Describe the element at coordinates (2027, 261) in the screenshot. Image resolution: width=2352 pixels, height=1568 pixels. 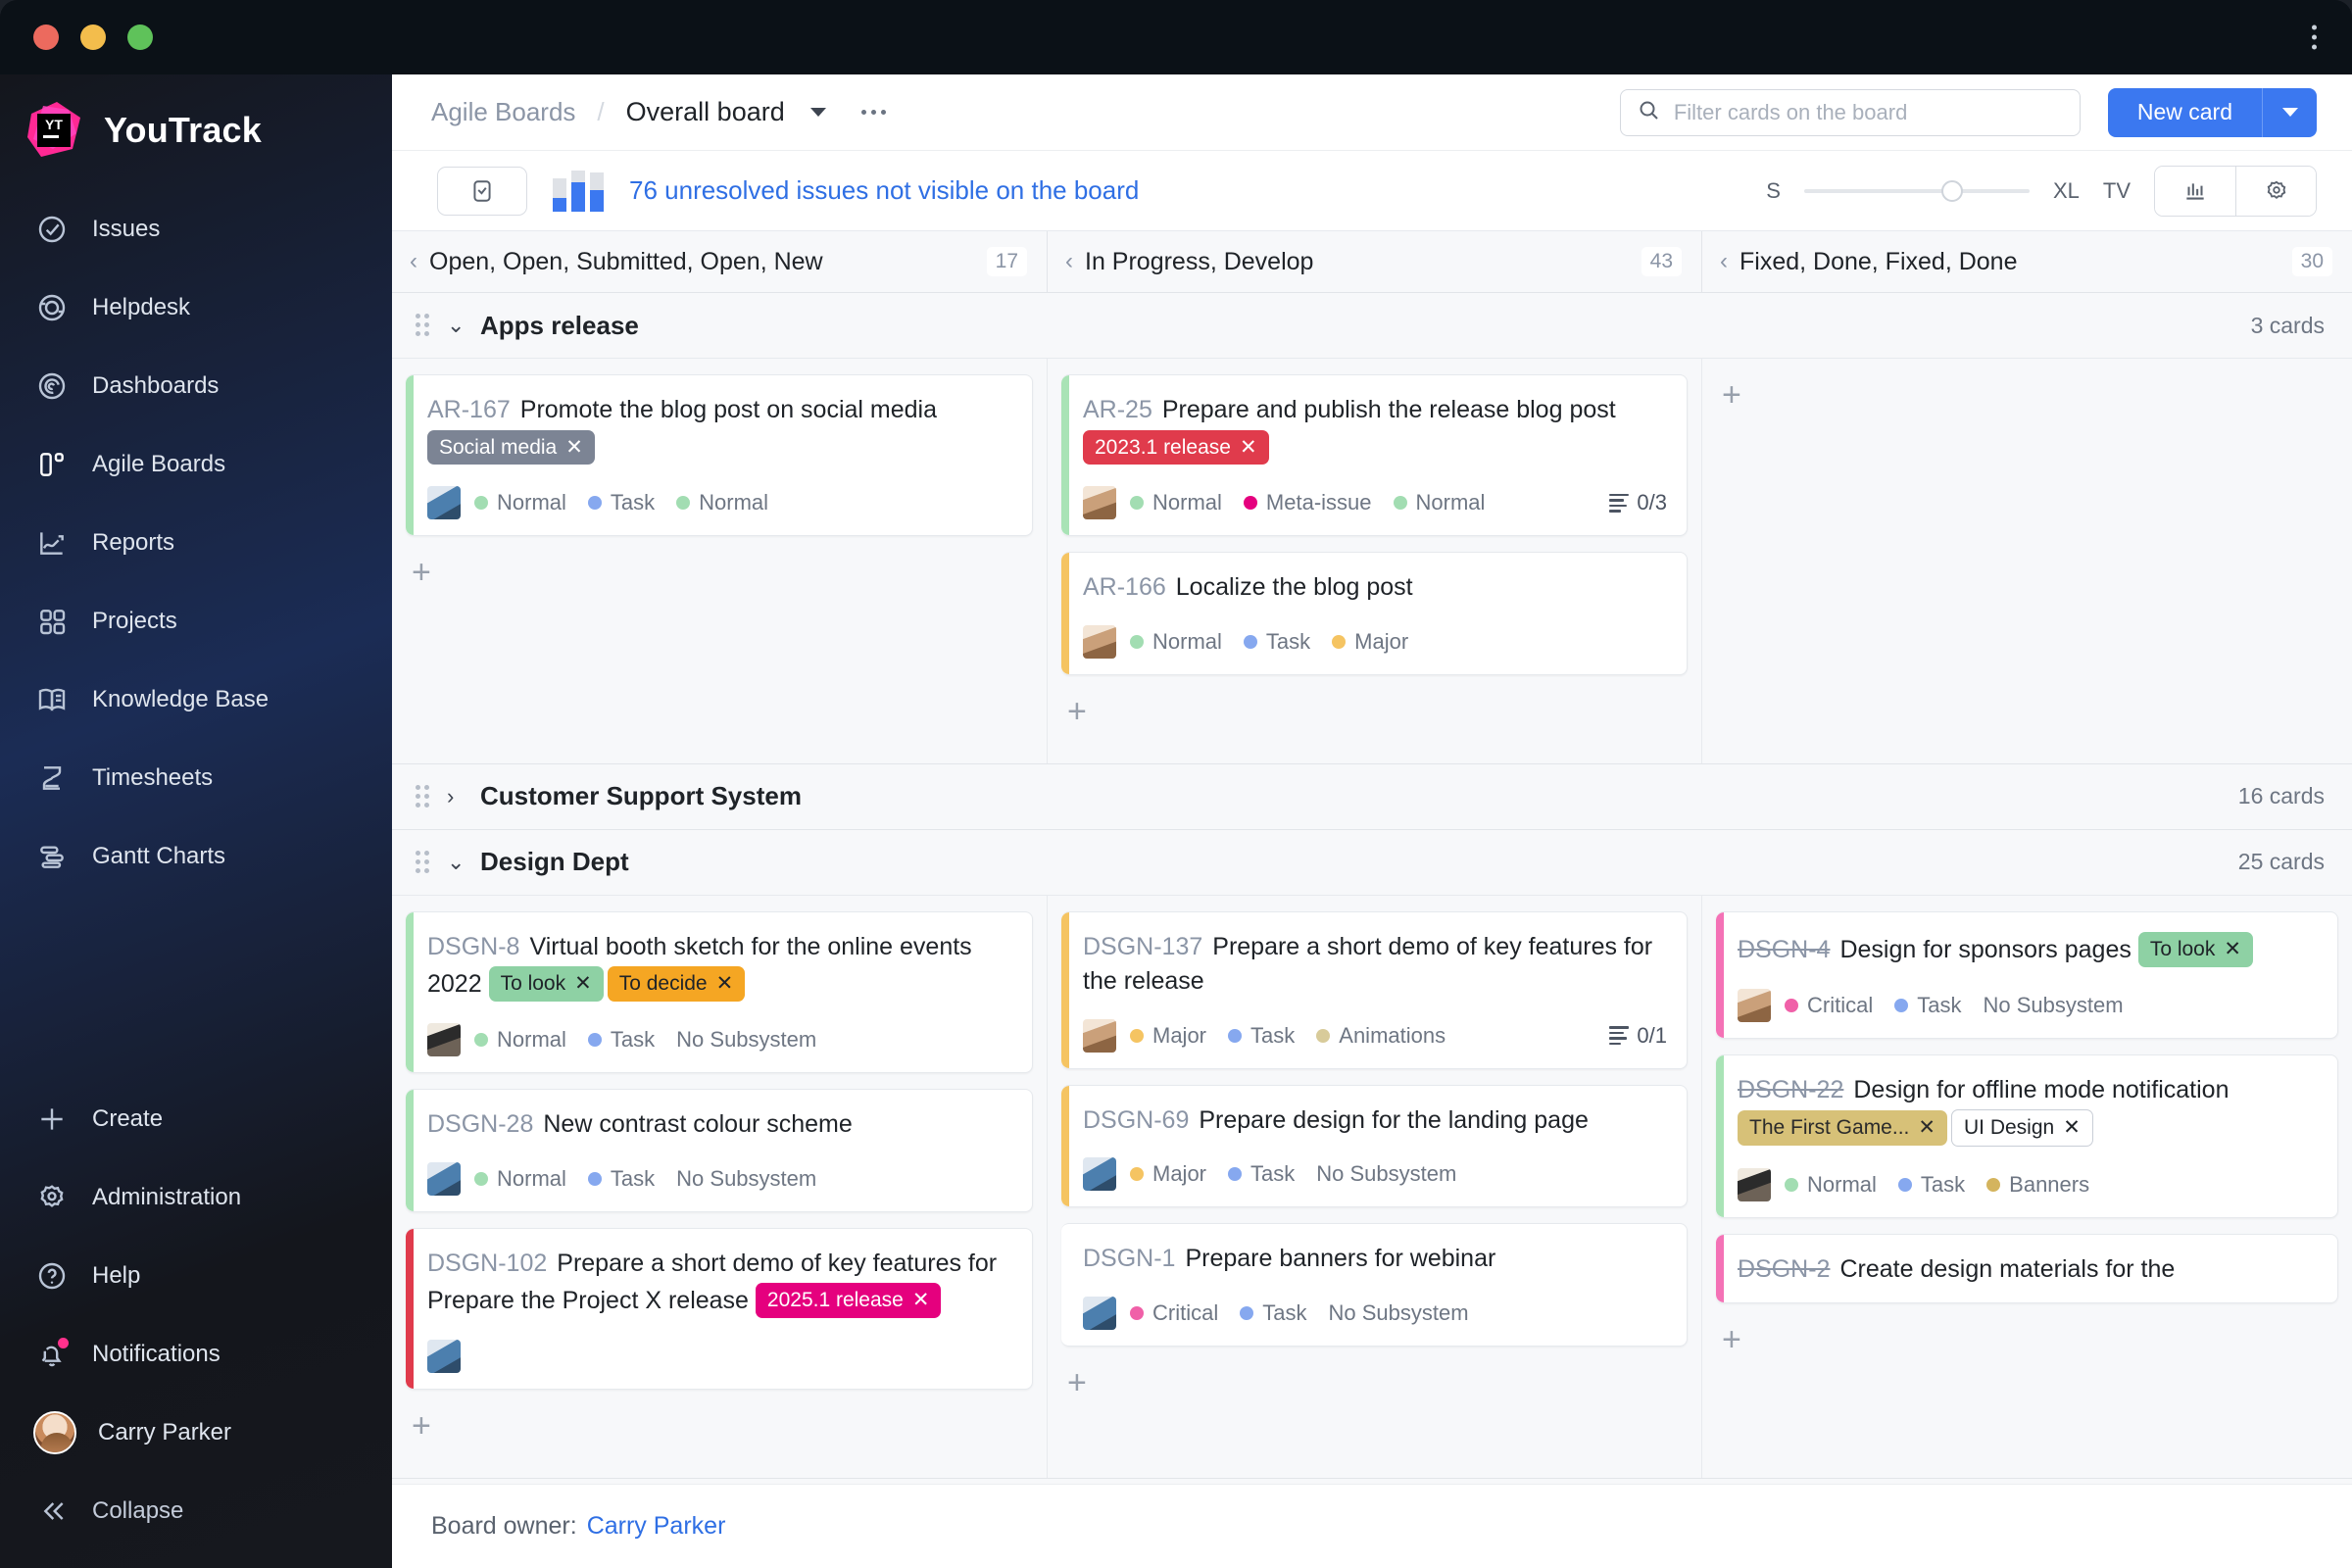
I see `board-column-header: ‹ Fixed, Done, Fixed, Done 30` at that location.